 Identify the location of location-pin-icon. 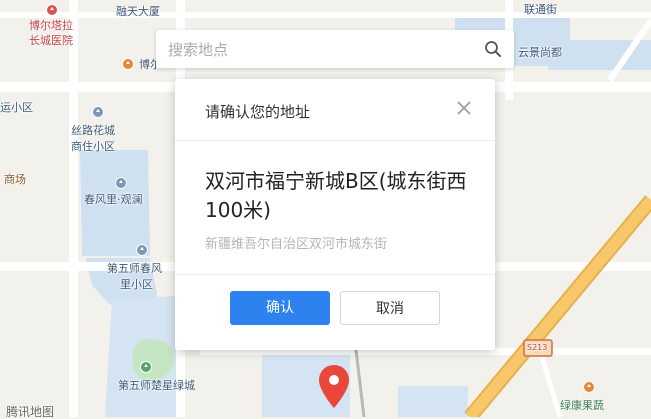
(334, 387).